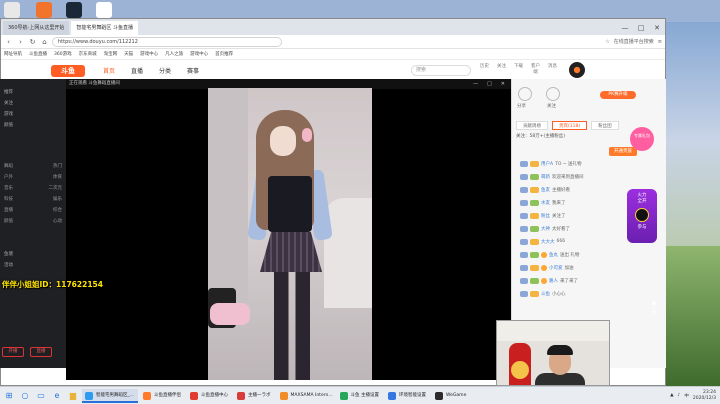  What do you see at coordinates (532, 125) in the screenshot?
I see `tab-contribution: 贡献周榜` at bounding box center [532, 125].